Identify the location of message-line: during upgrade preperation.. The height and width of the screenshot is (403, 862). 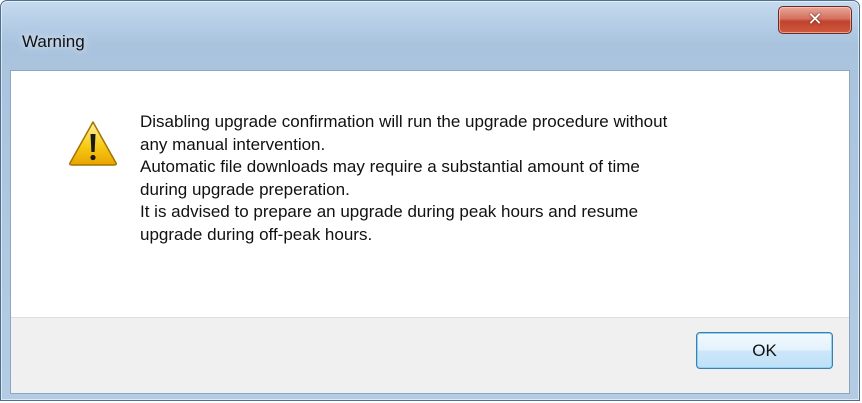
(245, 189).